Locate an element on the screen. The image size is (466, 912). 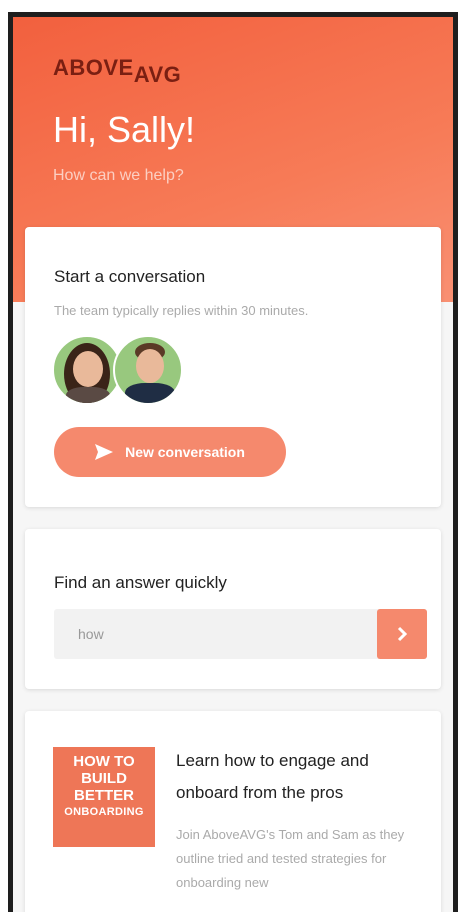
search-submit-button is located at coordinates (402, 634).